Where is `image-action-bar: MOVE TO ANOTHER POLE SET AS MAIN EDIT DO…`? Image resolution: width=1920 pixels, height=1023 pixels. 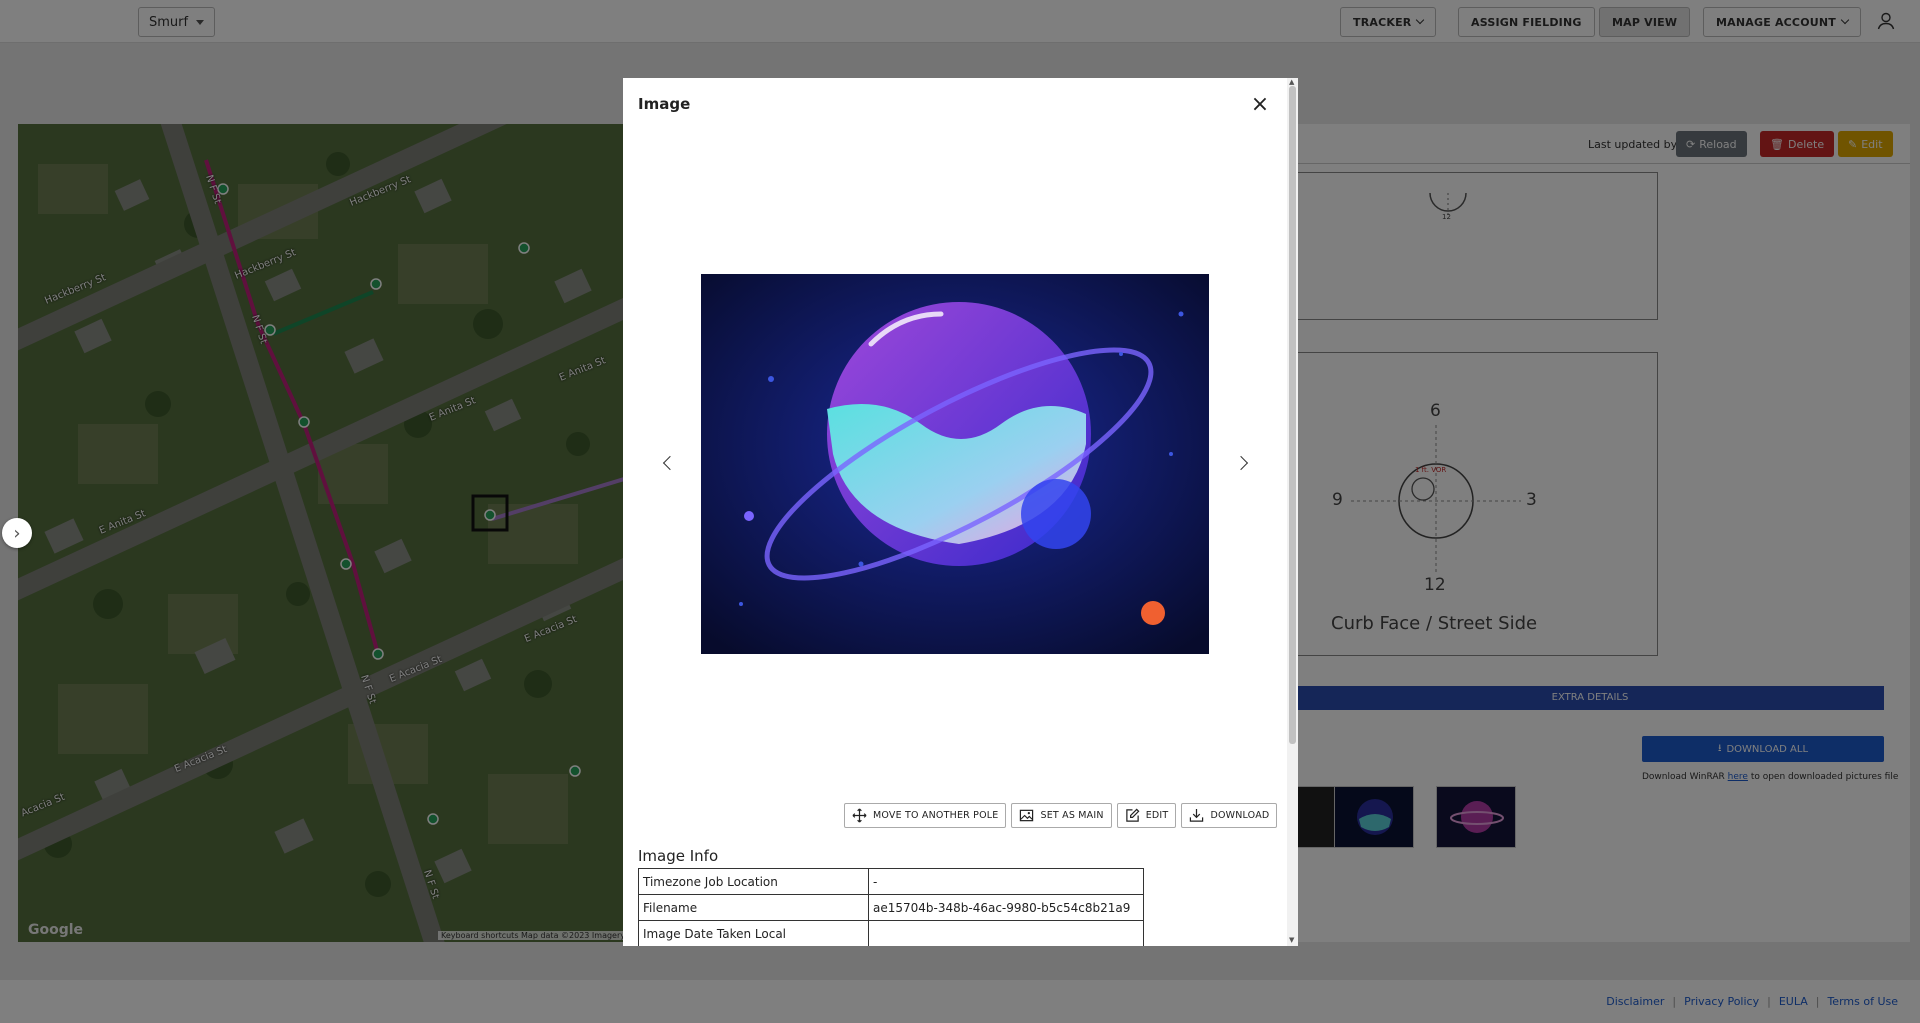 image-action-bar: MOVE TO ANOTHER POLE SET AS MAIN EDIT DO… is located at coordinates (1061, 815).